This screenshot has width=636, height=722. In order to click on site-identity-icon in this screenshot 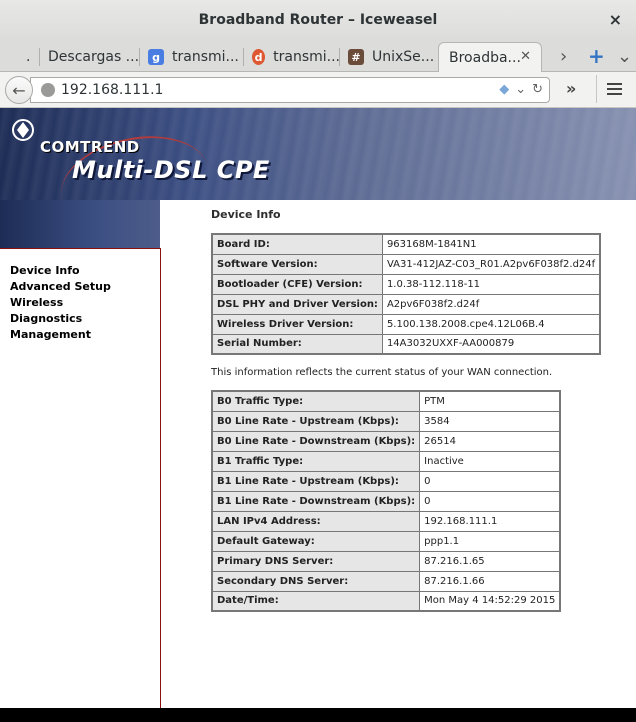, I will do `click(48, 90)`.